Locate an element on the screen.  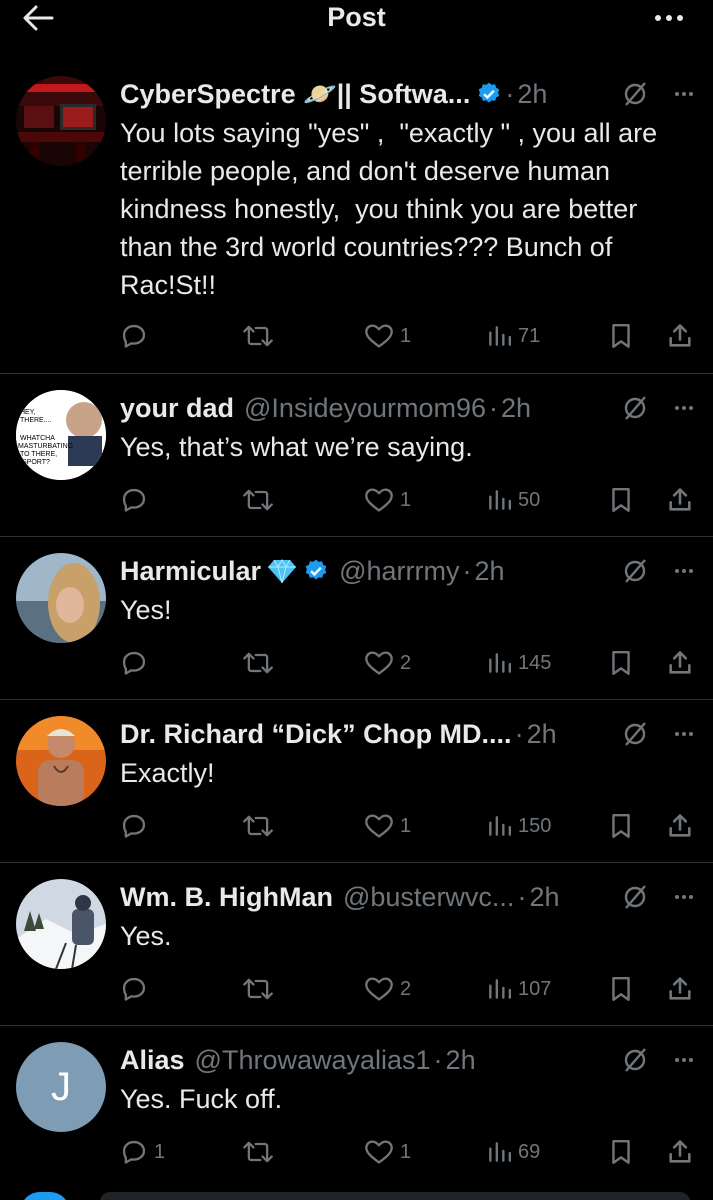
reply-button: 1 is located at coordinates (142, 1152).